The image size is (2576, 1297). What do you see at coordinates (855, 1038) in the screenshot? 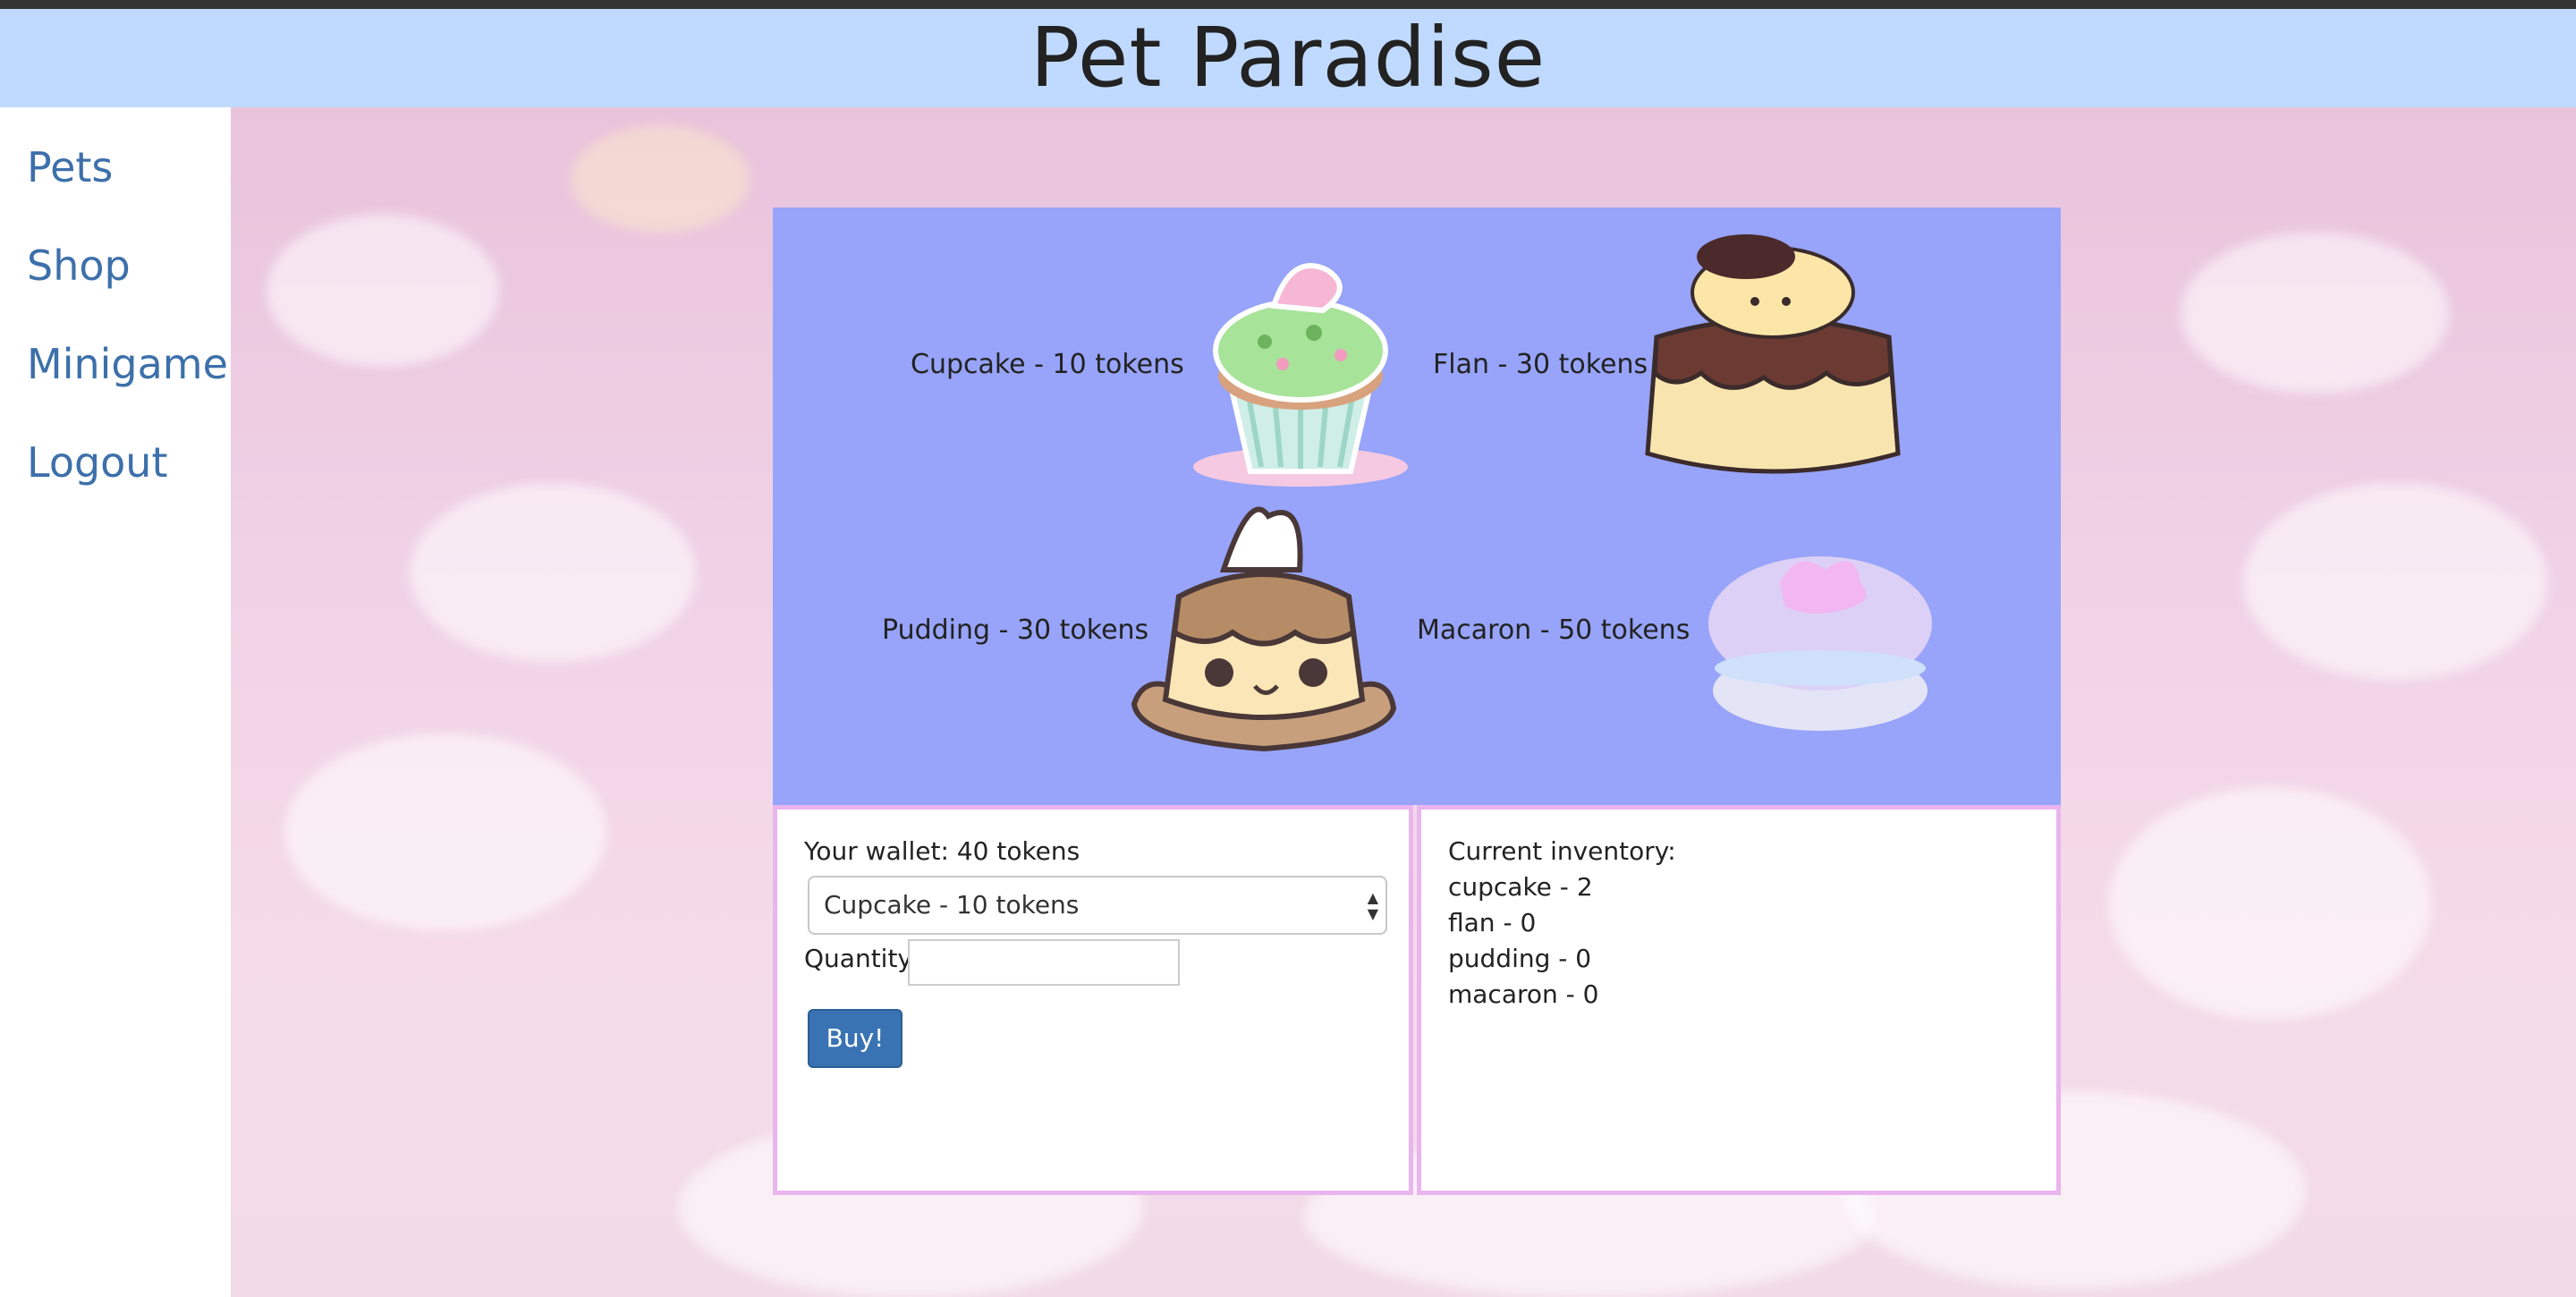
I see `buy-button: Buy!` at bounding box center [855, 1038].